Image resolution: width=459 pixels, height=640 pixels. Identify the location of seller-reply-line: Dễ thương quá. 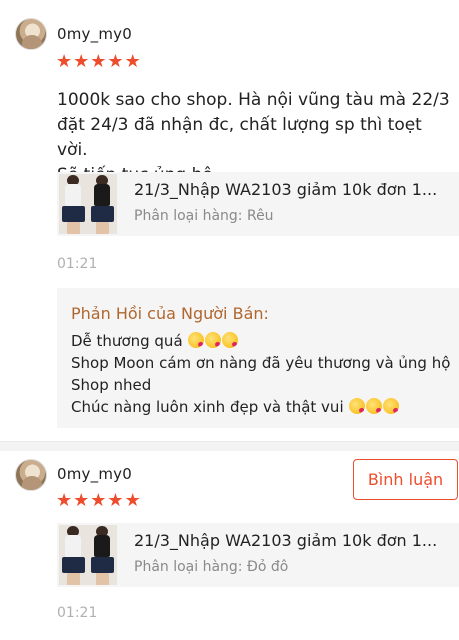
(265, 341).